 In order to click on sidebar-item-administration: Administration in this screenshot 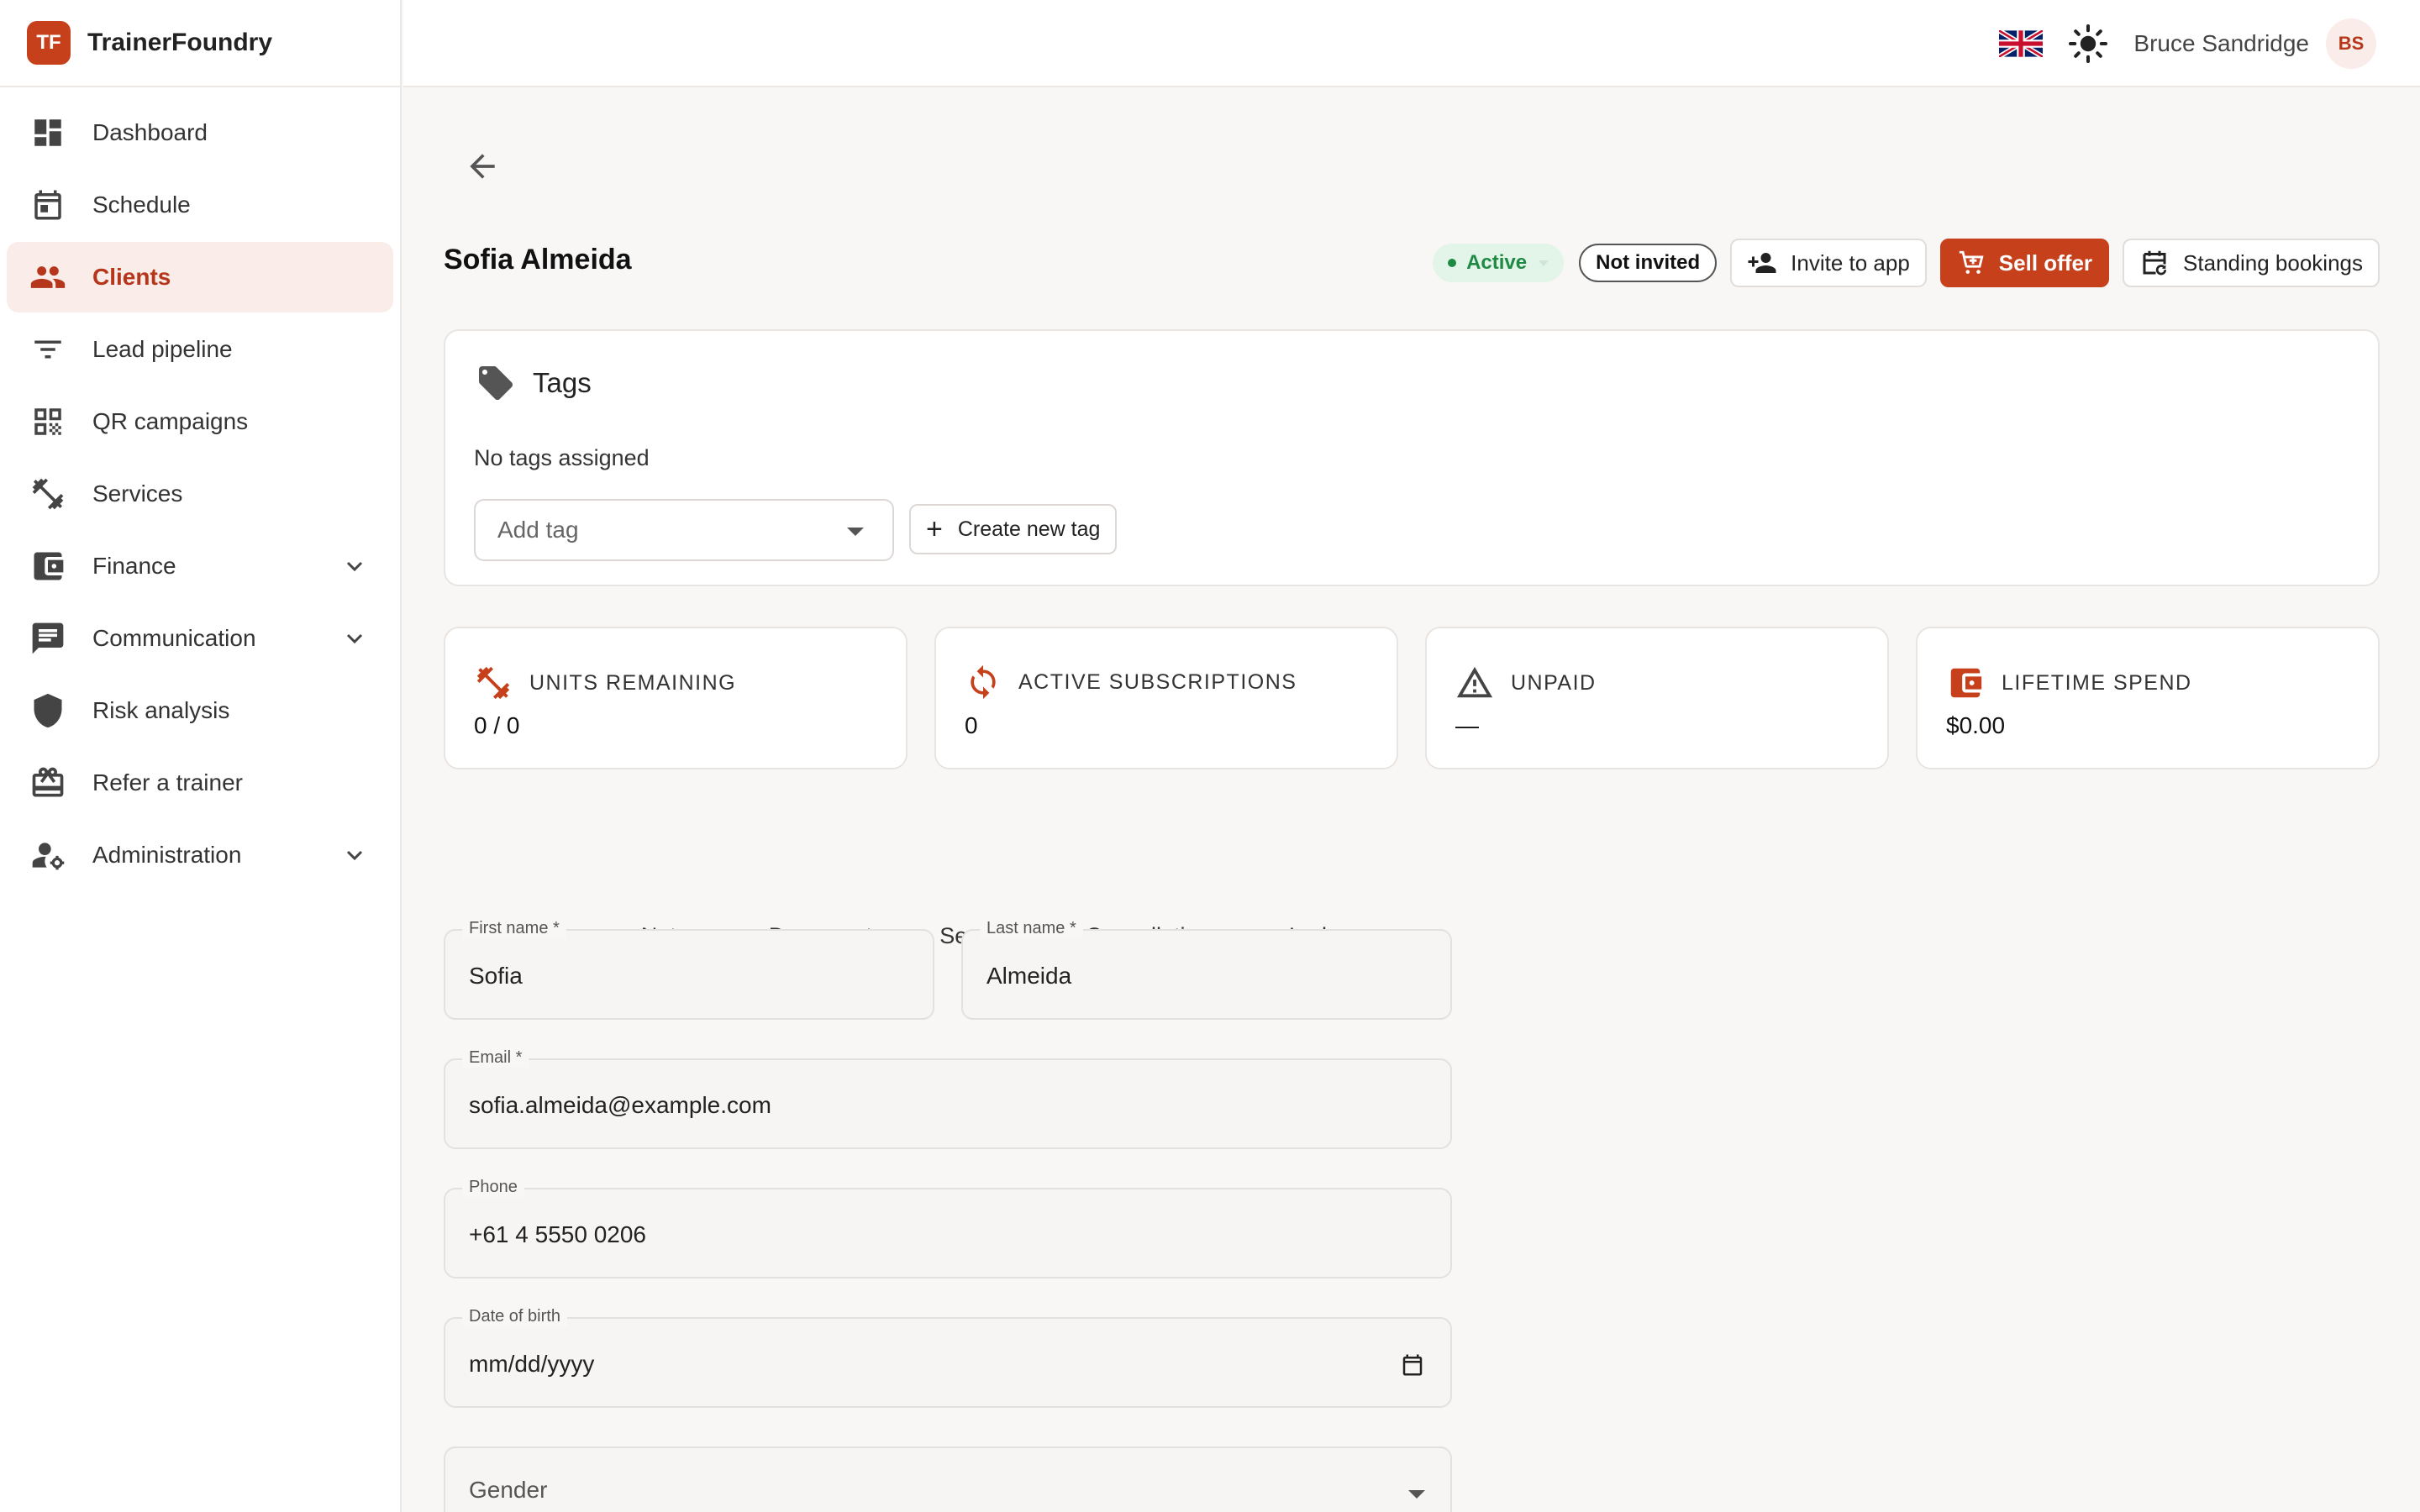, I will do `click(200, 855)`.